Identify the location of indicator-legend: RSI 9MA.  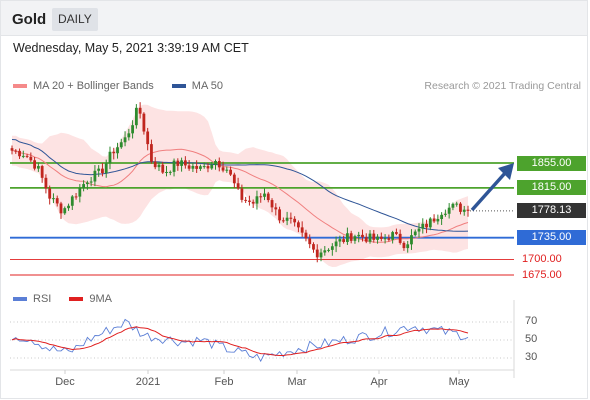
(71, 299).